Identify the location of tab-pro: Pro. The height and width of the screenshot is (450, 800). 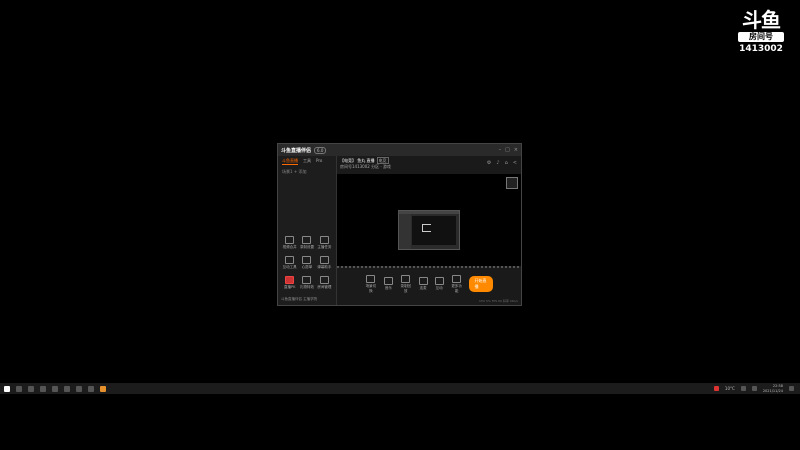
(319, 161).